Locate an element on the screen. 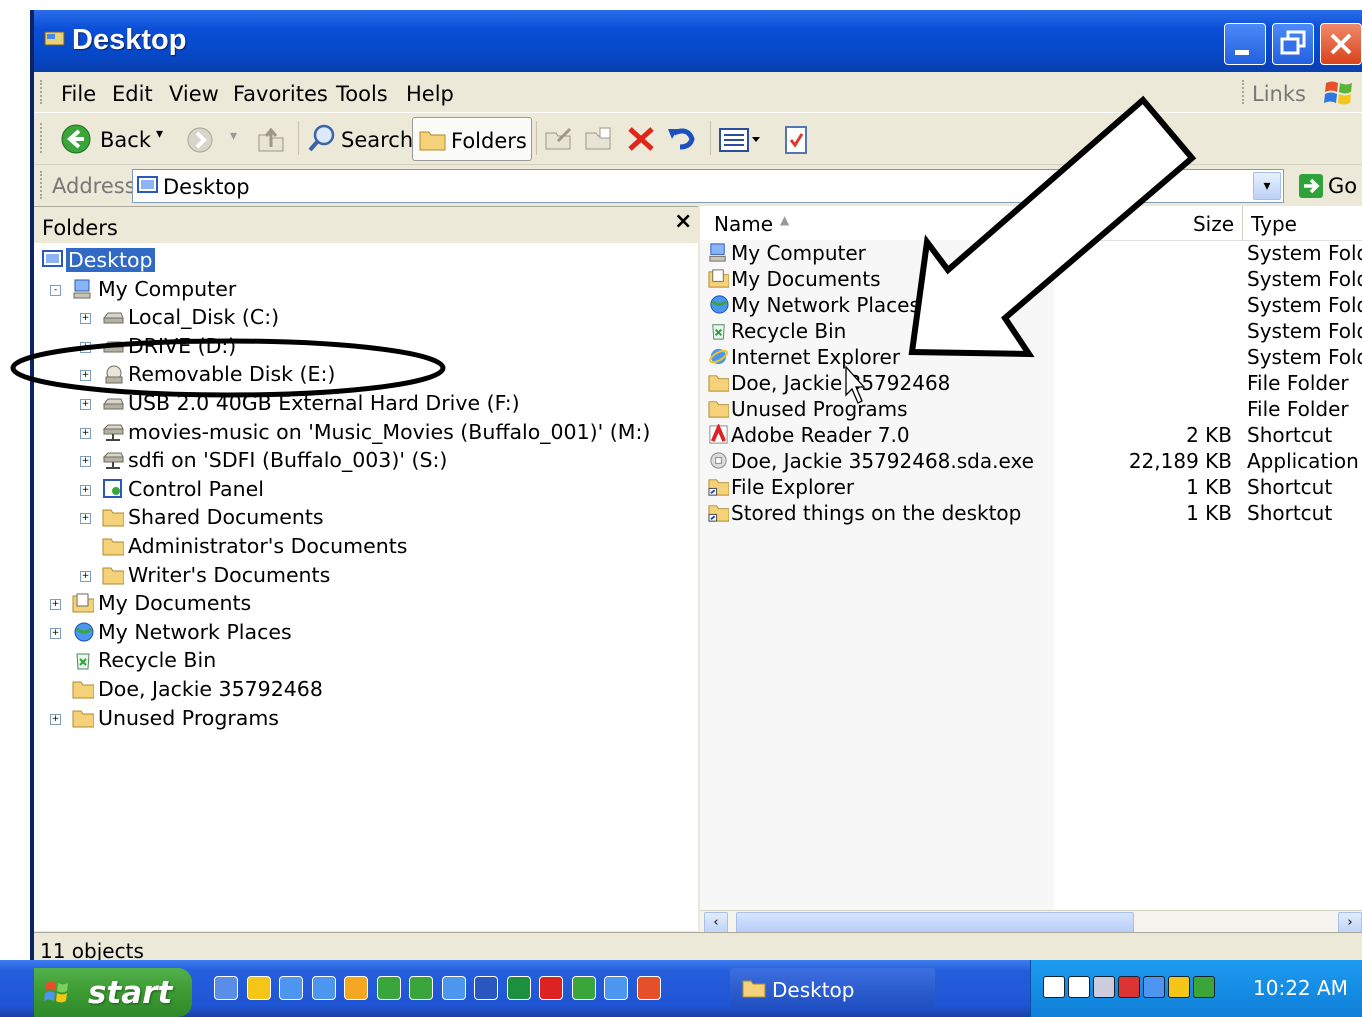  recycle-bin-icon is located at coordinates (718, 330).